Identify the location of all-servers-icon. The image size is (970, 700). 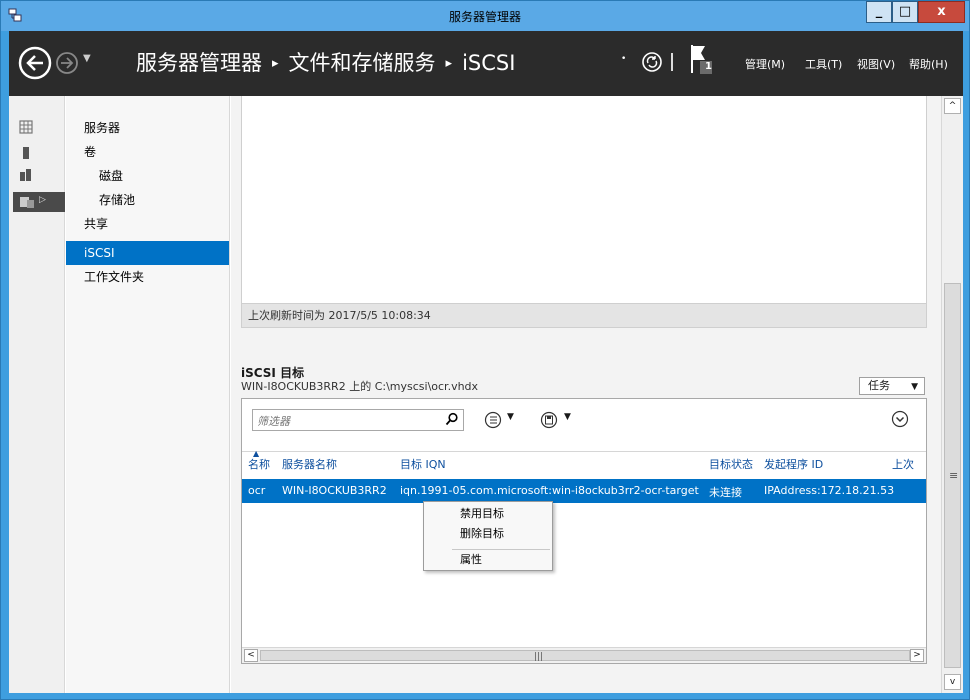
(26, 175).